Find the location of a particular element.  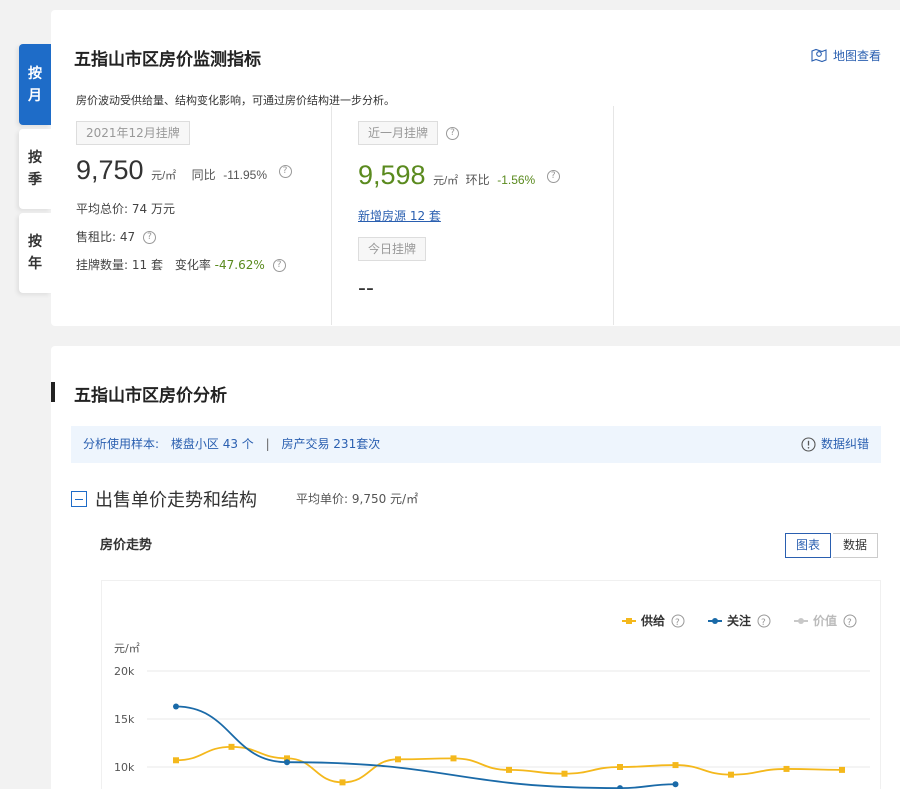

legend-label: 供给 is located at coordinates (652, 620).